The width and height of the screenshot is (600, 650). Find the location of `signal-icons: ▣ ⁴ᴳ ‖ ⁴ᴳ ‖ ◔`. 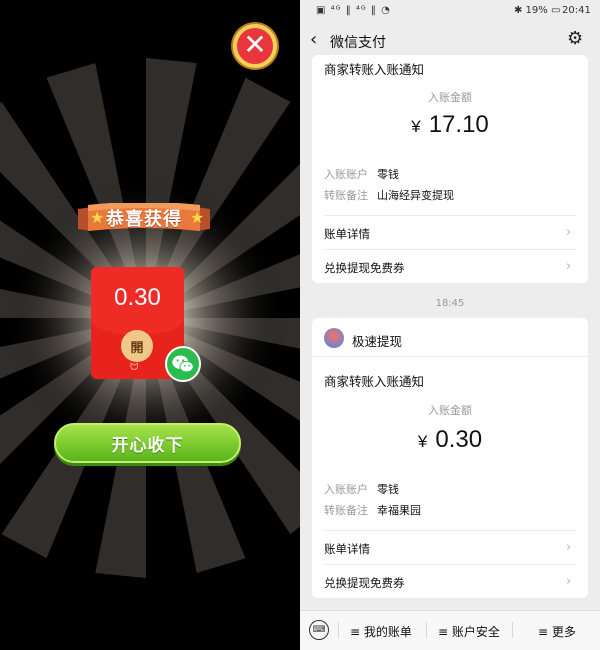

signal-icons: ▣ ⁴ᴳ ‖ ⁴ᴳ ‖ ◔ is located at coordinates (353, 10).